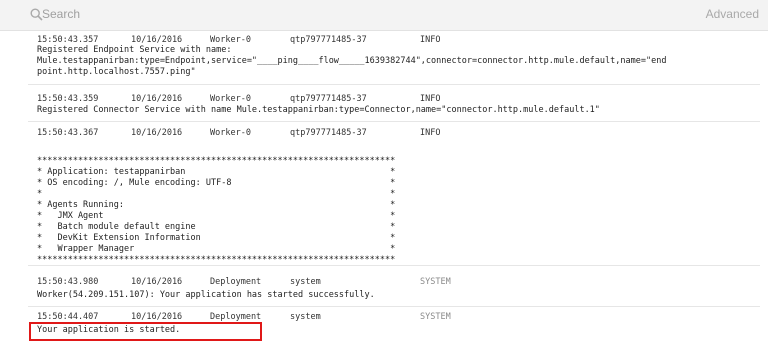 Image resolution: width=768 pixels, height=343 pixels. What do you see at coordinates (68, 282) in the screenshot?
I see `log-time: 15:50:43.980` at bounding box center [68, 282].